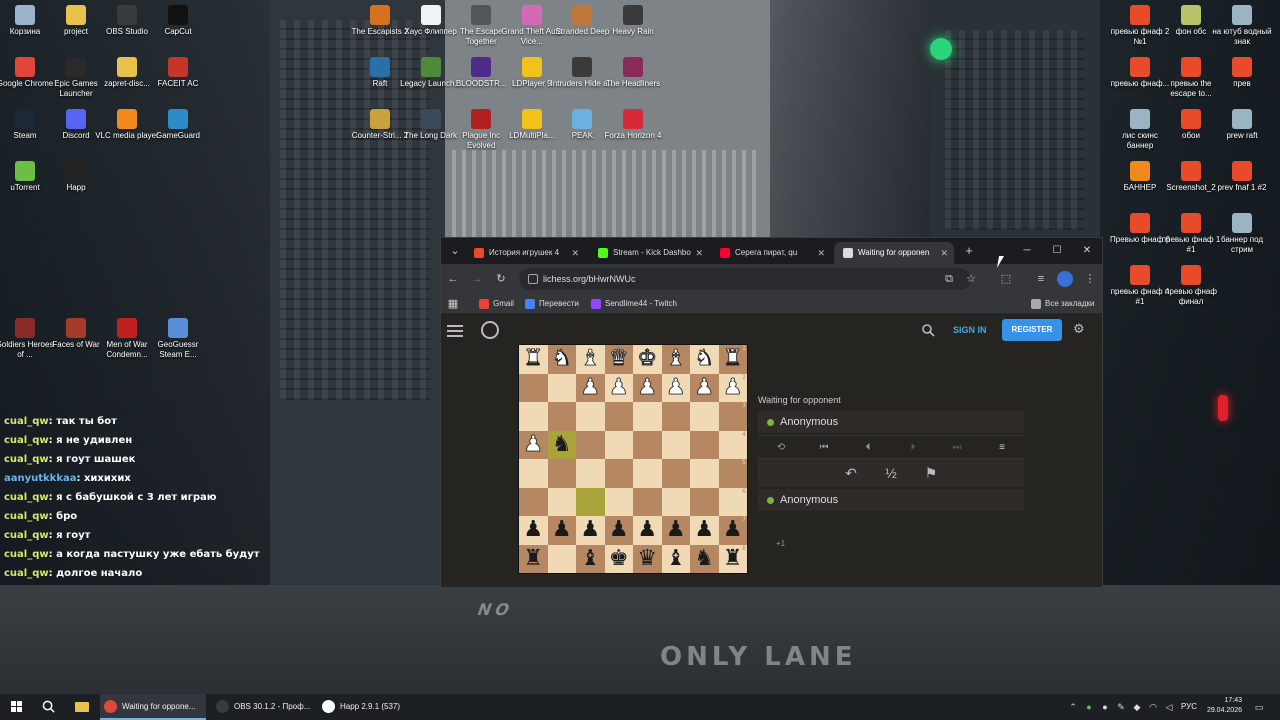 This screenshot has width=1280, height=720. Describe the element at coordinates (618, 359) in the screenshot. I see `chess-piece-white: ♛` at that location.